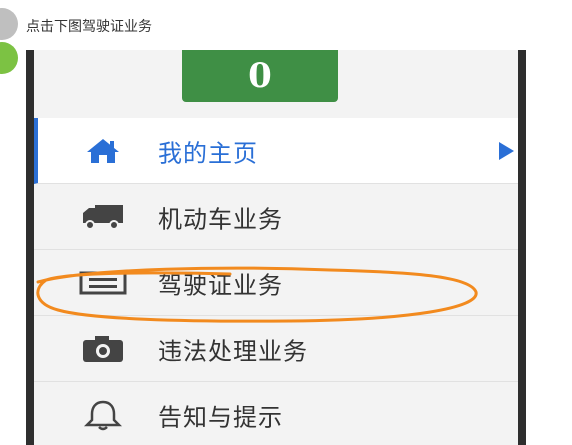  What do you see at coordinates (103, 349) in the screenshot?
I see `camera-icon` at bounding box center [103, 349].